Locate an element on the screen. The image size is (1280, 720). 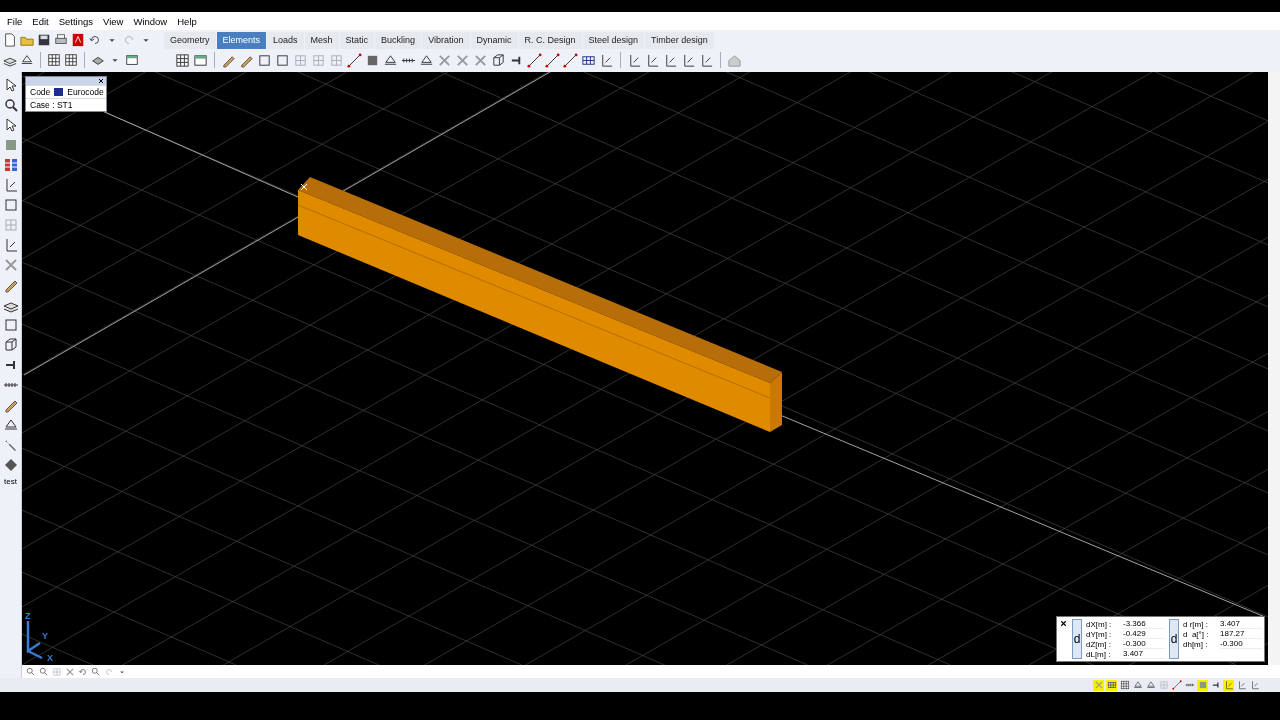
rotate-icon is located at coordinates (83, 671).